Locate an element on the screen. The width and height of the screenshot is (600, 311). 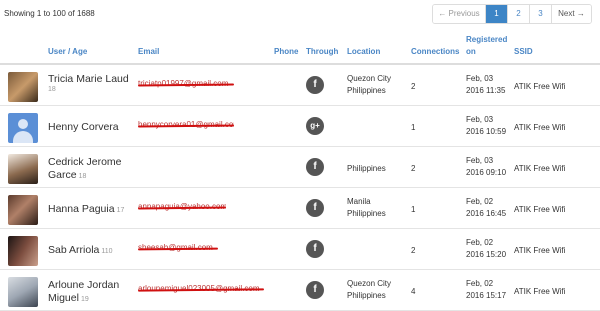
user-name-age: Cedrick Jerome Garce 18 is located at coordinates (93, 169).